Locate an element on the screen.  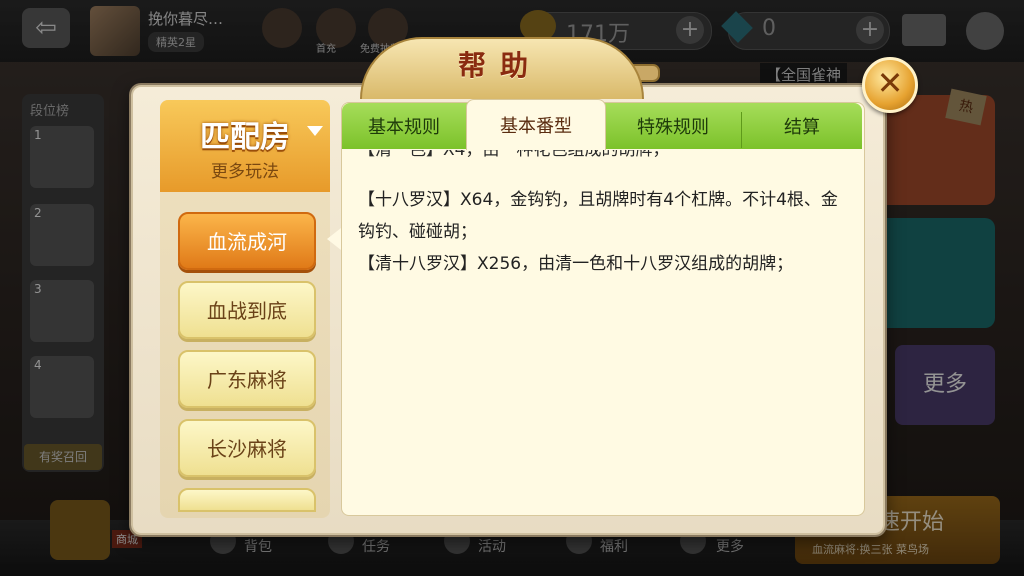
rule-text-clipped: 【清一色】X4，由一种花色组成的胡牌， is located at coordinates (514, 155).